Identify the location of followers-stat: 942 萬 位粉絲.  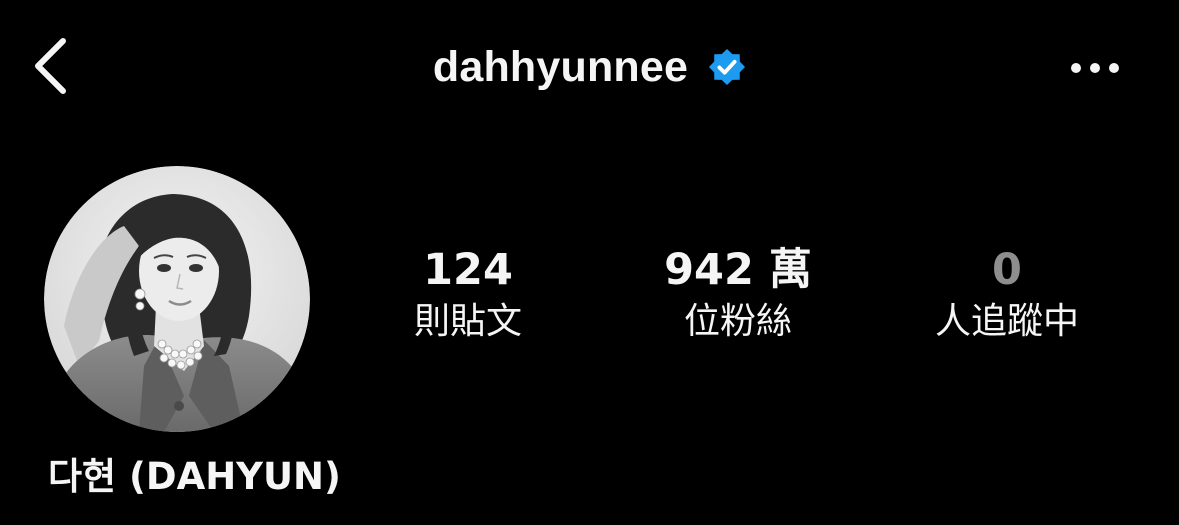
(738, 294).